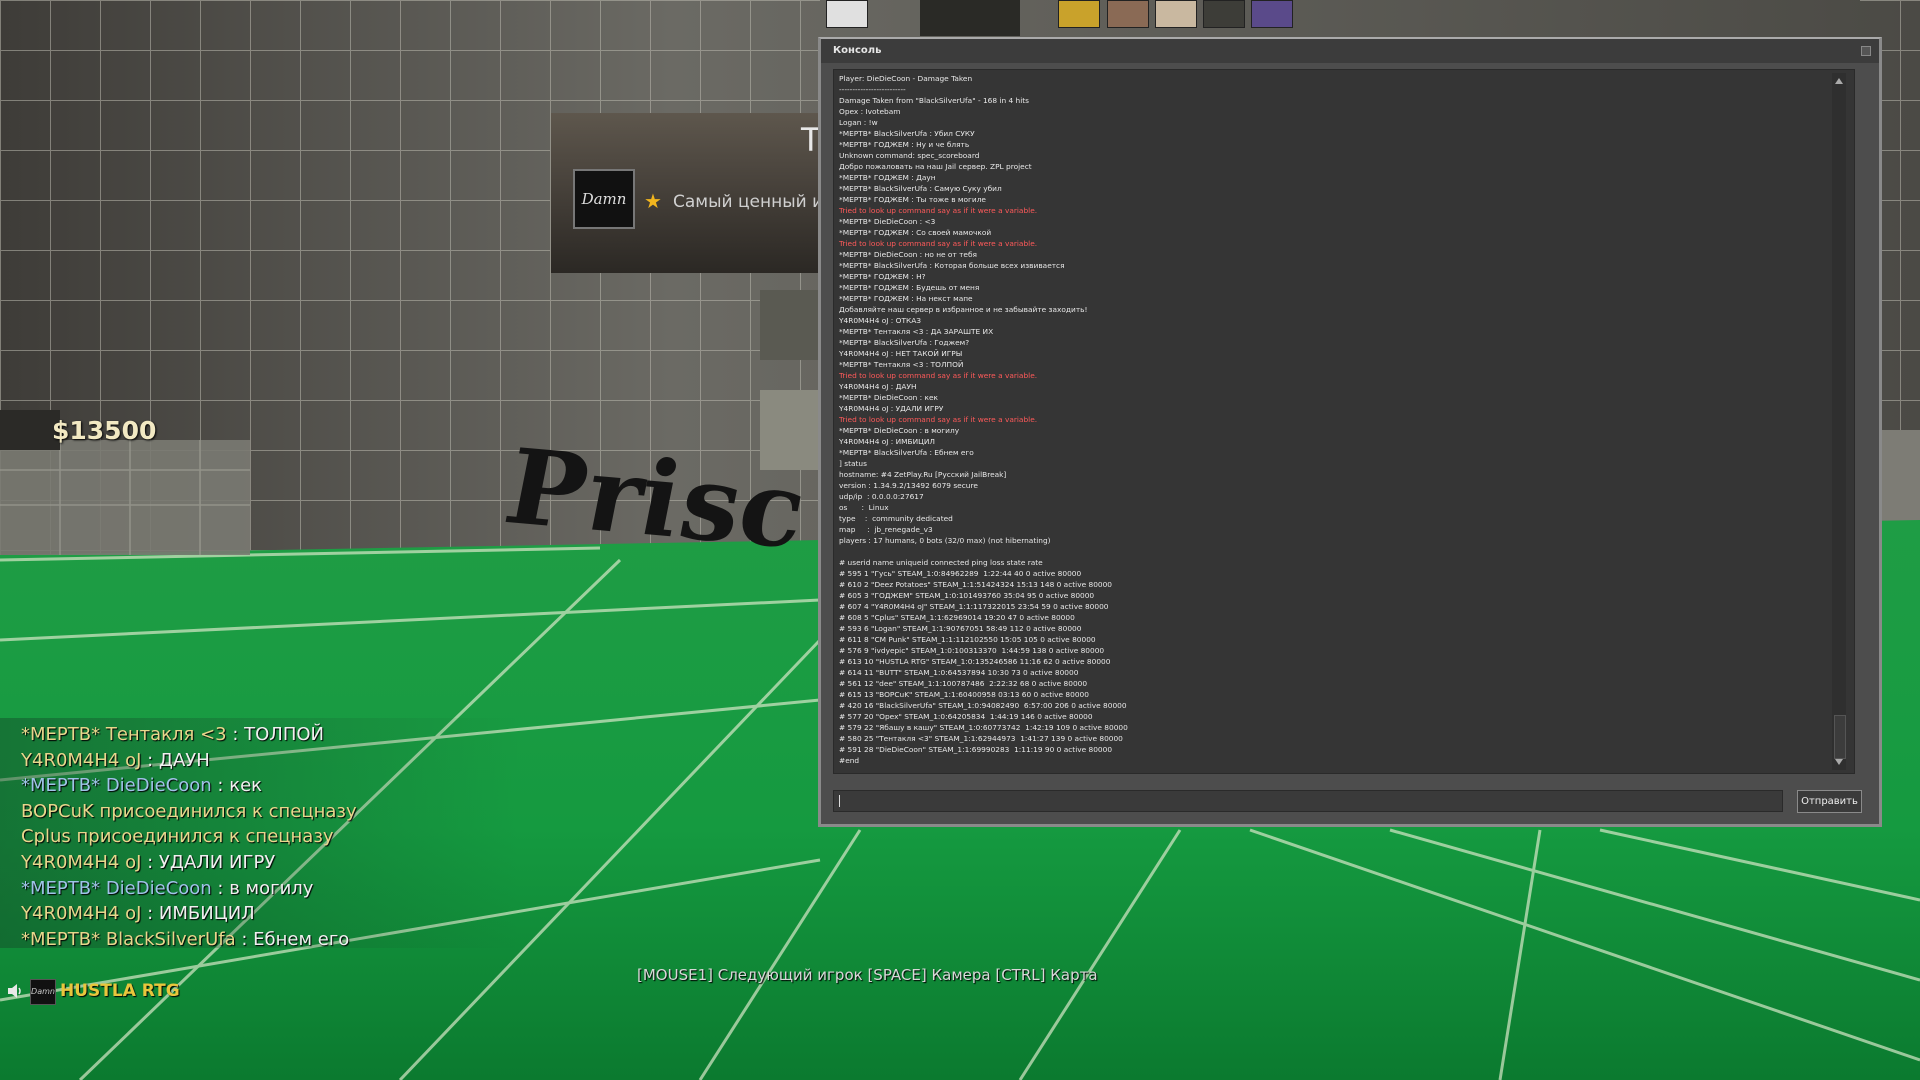 This screenshot has height=1080, width=1920. What do you see at coordinates (881, 496) in the screenshot?
I see `console-line: udp/ip : 0.0.0.0:27617` at bounding box center [881, 496].